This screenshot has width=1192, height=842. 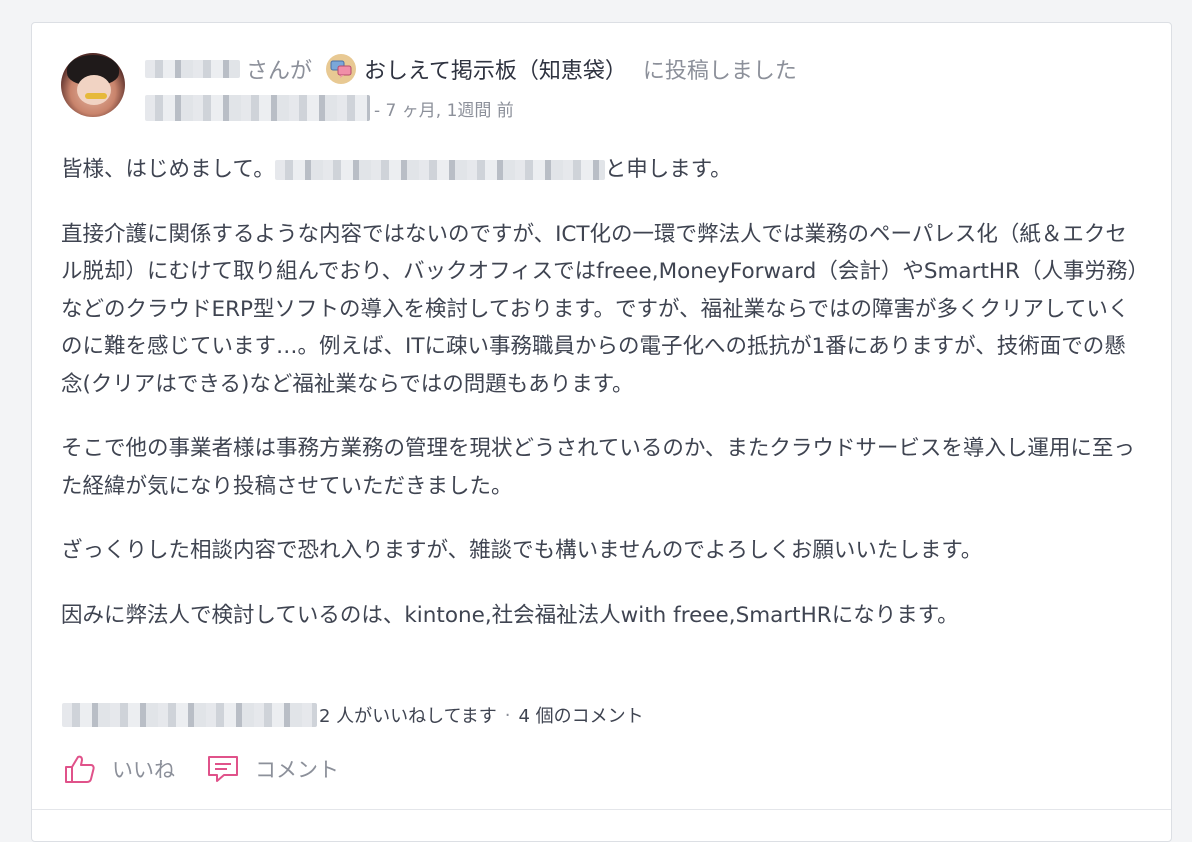 I want to click on greeting-text: 皆様、はじめまして。, so click(x=168, y=169).